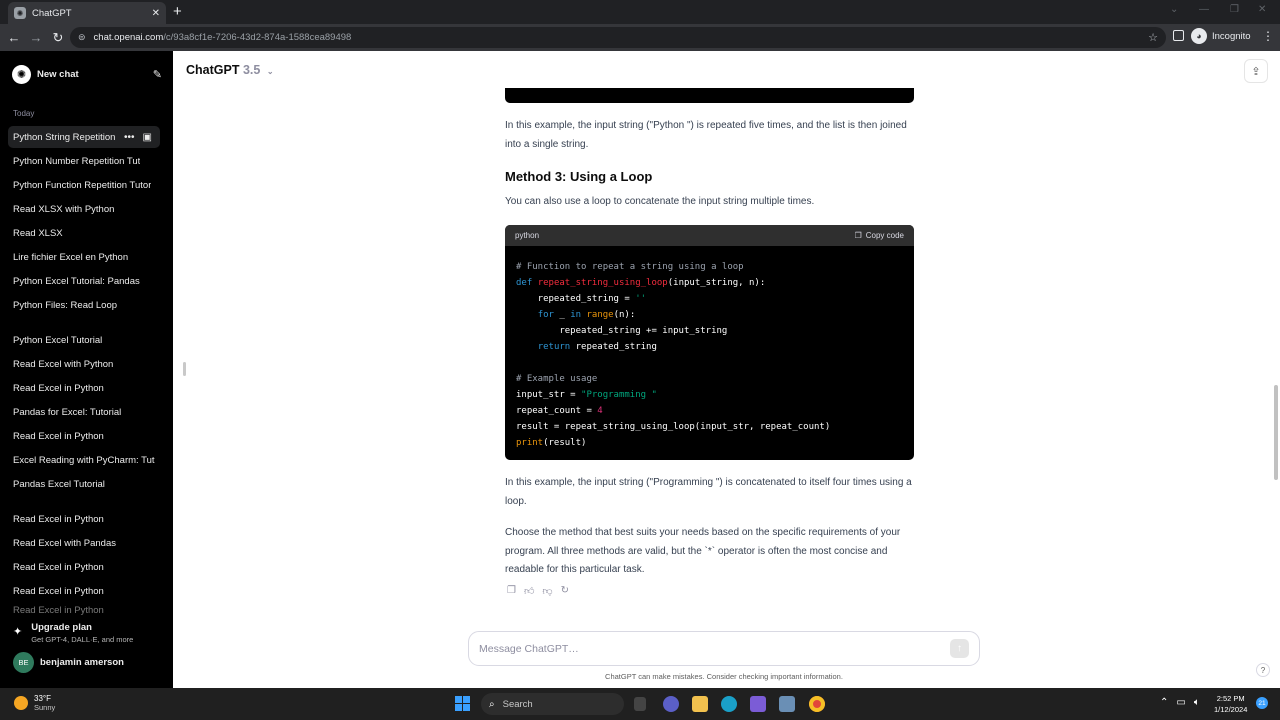 The height and width of the screenshot is (720, 1280). Describe the element at coordinates (552, 704) in the screenshot. I see `taskbar-search: ⌕ Search` at that location.